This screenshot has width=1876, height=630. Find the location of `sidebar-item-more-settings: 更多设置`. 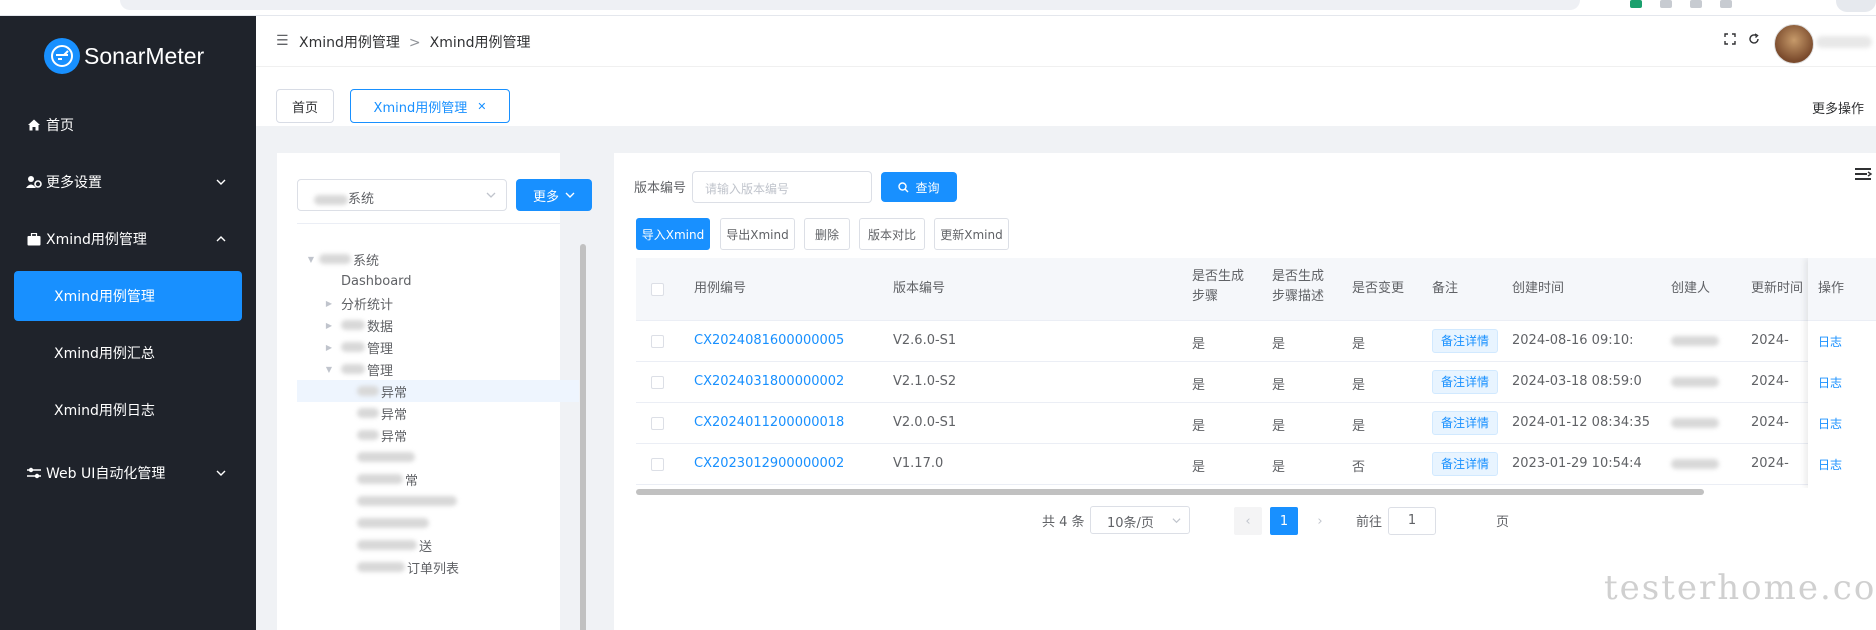

sidebar-item-more-settings: 更多设置 is located at coordinates (128, 182).